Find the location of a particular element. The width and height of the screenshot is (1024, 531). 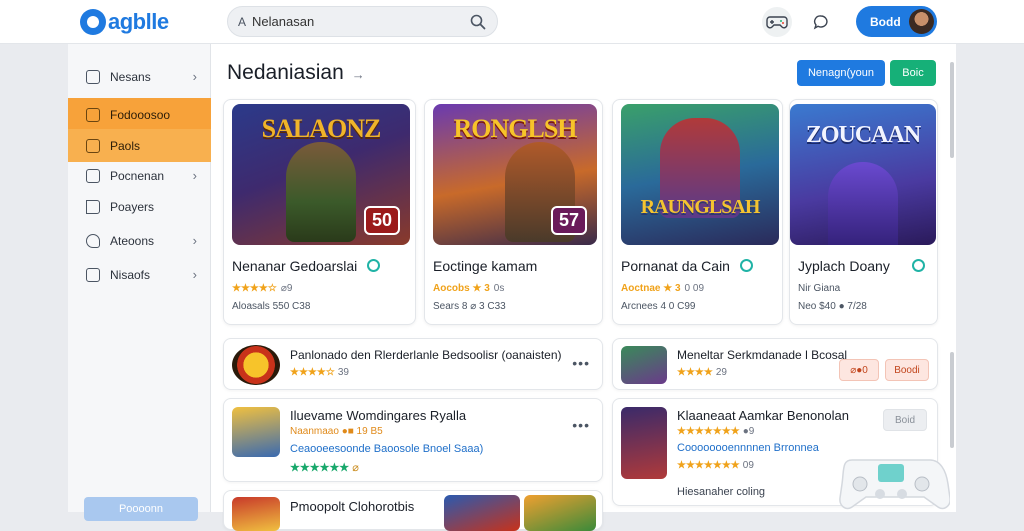

action-button: ⌀●0 is located at coordinates (859, 370).